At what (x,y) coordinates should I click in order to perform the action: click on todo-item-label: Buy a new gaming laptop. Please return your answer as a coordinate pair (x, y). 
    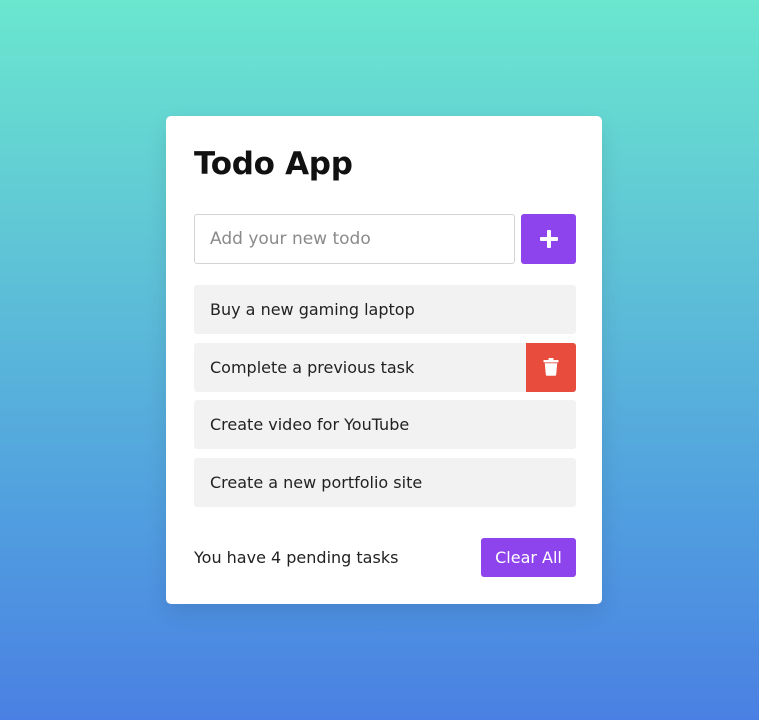
    Looking at the image, I should click on (312, 309).